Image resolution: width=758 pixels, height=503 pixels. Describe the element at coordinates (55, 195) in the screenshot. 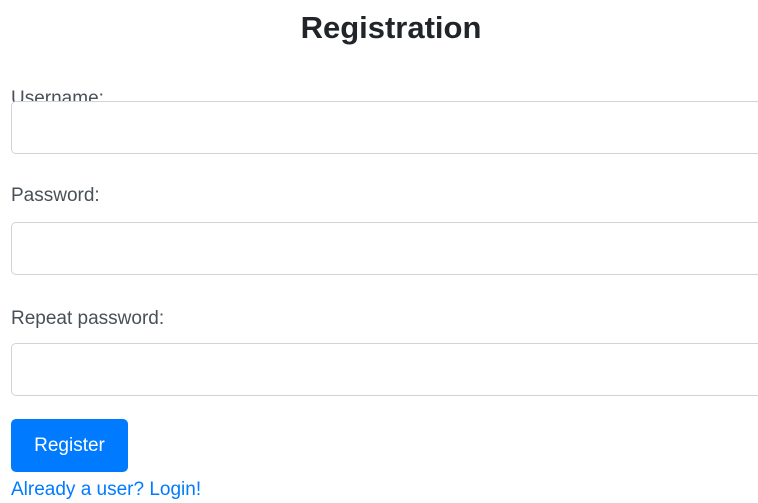

I see `password-label: Password:` at that location.